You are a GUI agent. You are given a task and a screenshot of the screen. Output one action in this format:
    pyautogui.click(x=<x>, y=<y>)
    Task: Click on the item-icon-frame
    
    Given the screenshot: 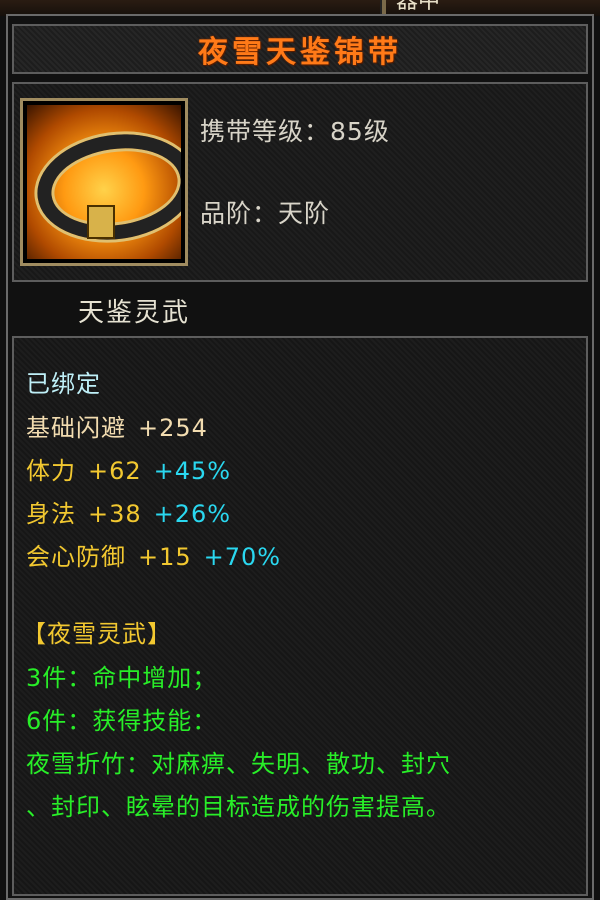 What is the action you would take?
    pyautogui.click(x=104, y=182)
    